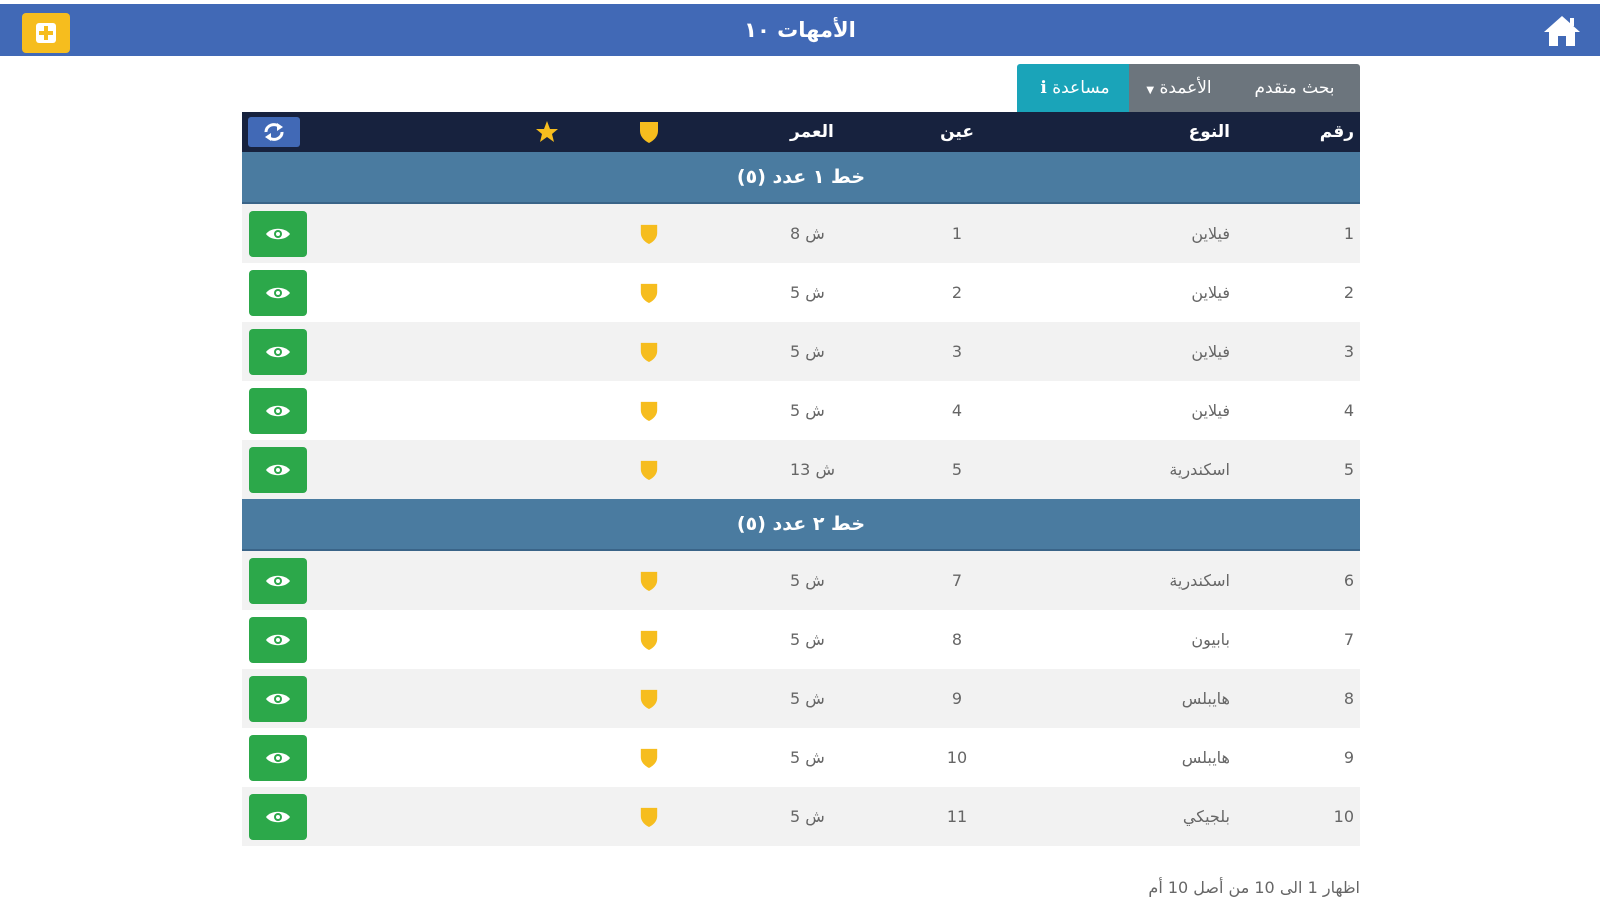  I want to click on table-row: 5 ش 2 فيلاين 2, so click(801, 292).